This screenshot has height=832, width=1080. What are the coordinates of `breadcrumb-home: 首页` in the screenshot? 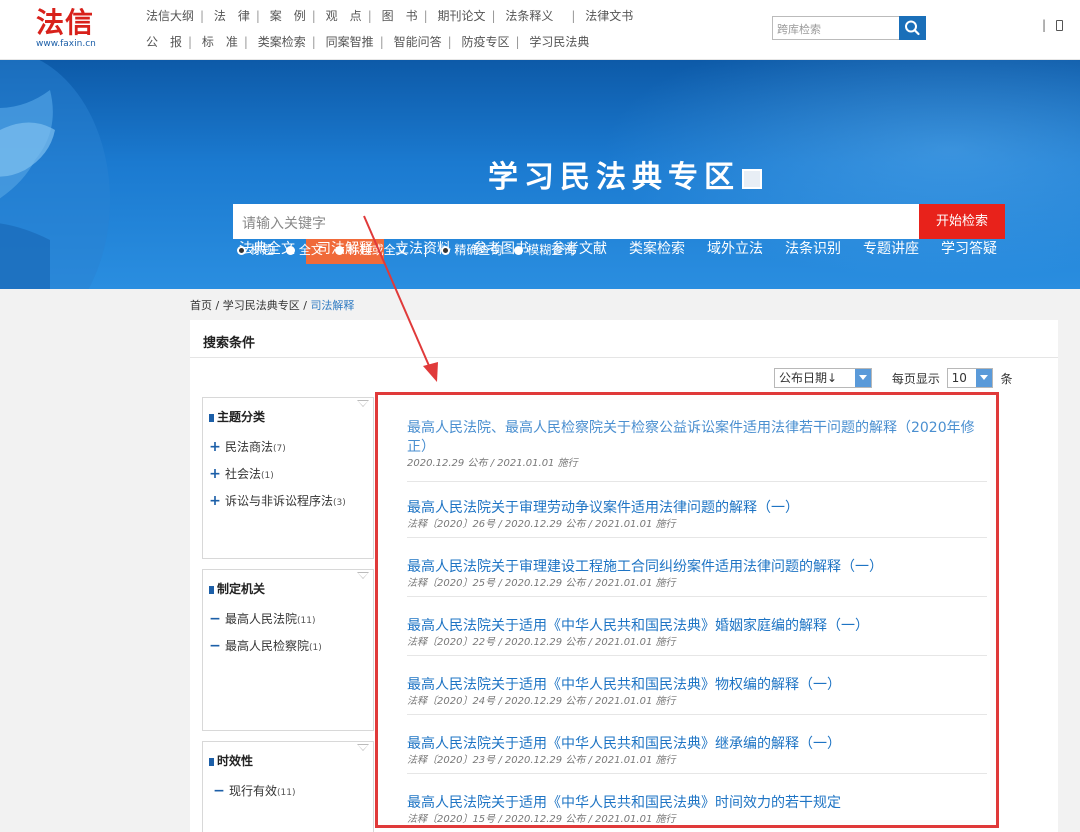 It's located at (201, 305).